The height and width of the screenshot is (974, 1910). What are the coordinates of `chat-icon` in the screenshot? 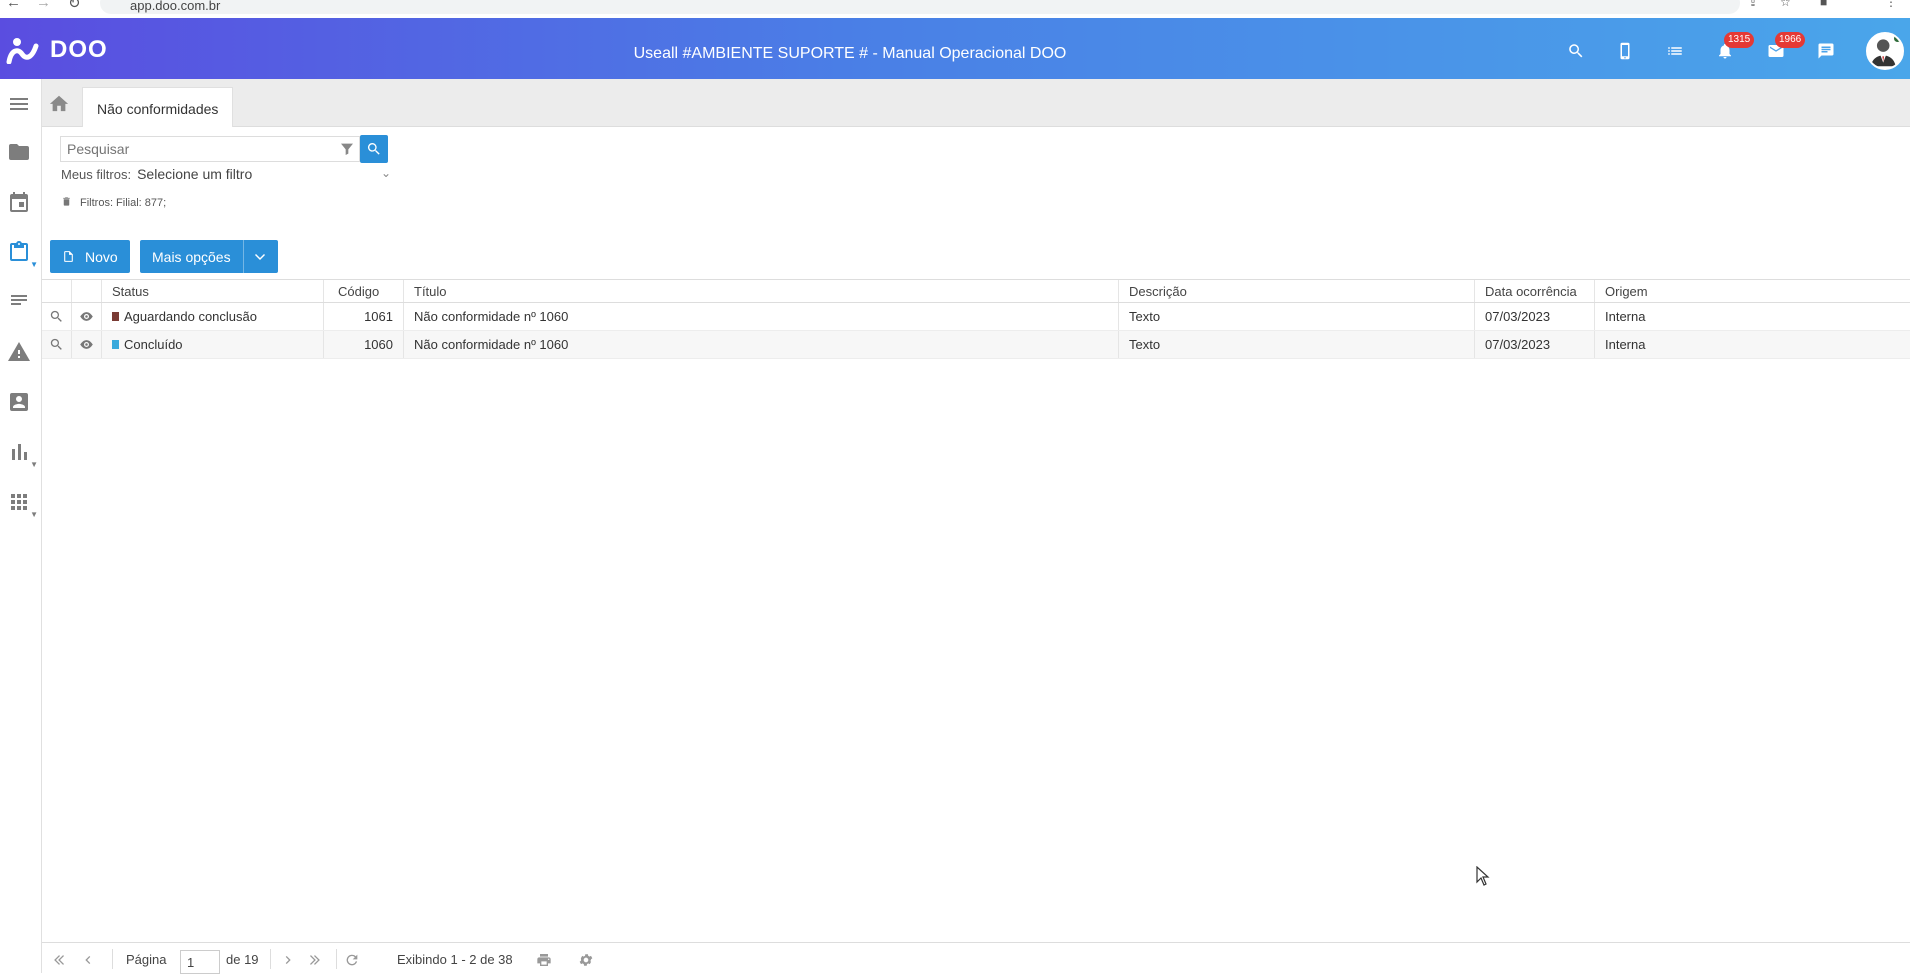 It's located at (1826, 51).